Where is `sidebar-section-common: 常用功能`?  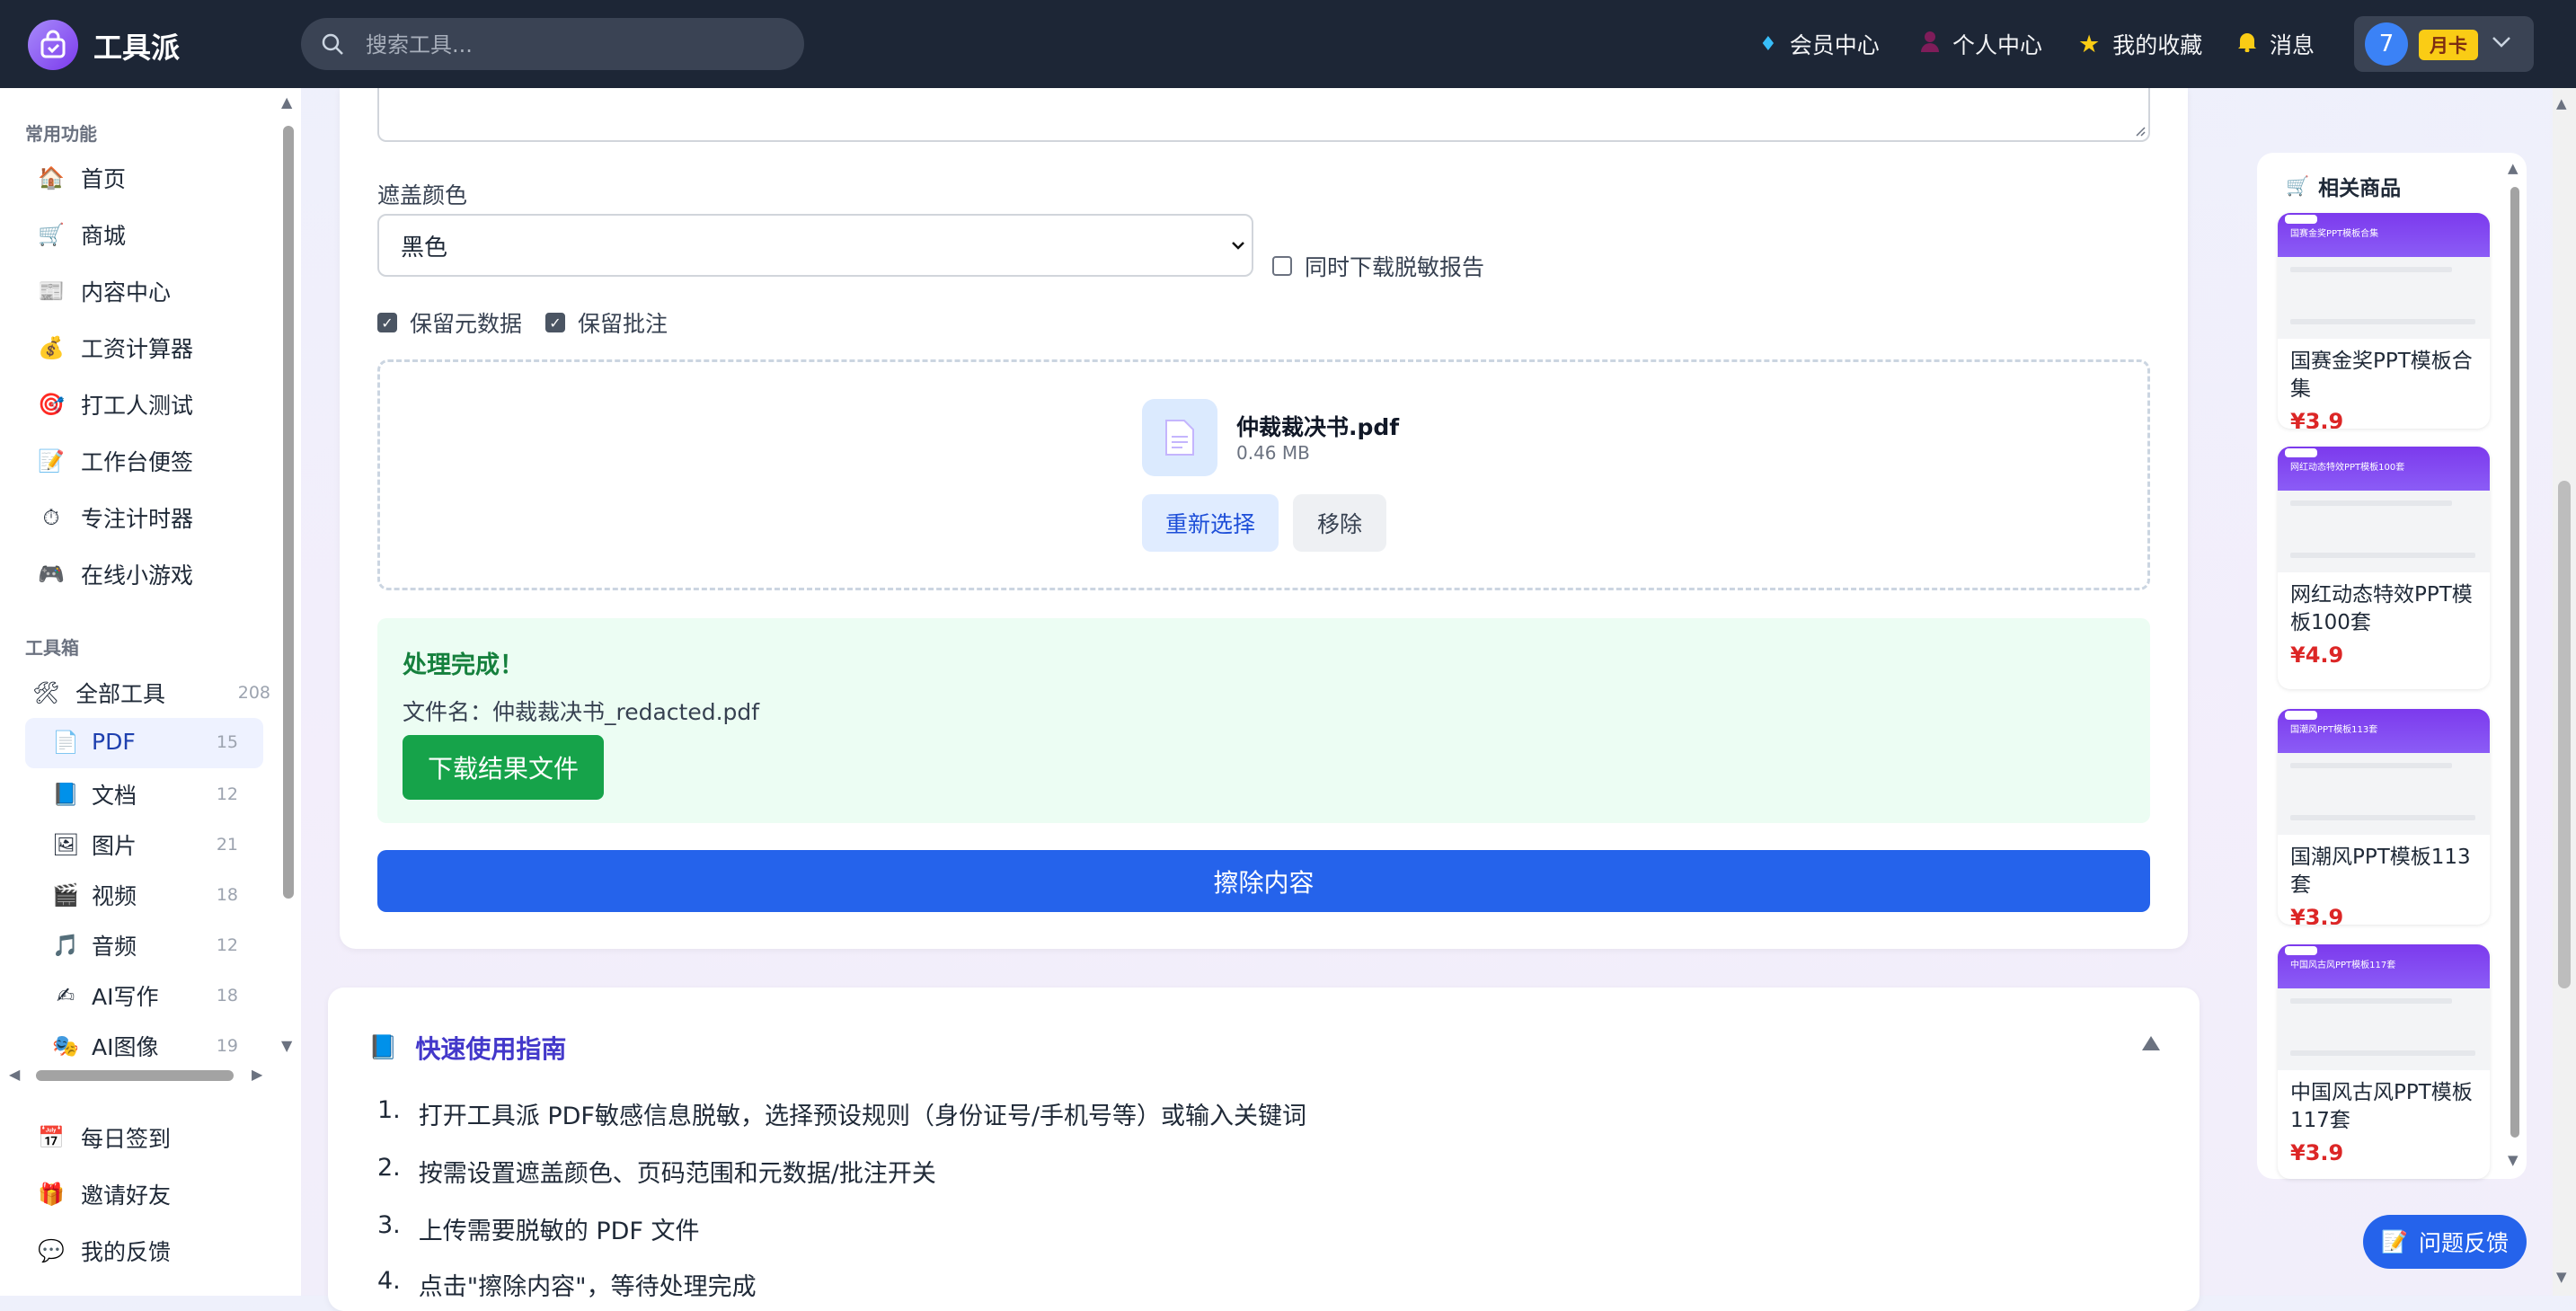 sidebar-section-common: 常用功能 is located at coordinates (61, 134).